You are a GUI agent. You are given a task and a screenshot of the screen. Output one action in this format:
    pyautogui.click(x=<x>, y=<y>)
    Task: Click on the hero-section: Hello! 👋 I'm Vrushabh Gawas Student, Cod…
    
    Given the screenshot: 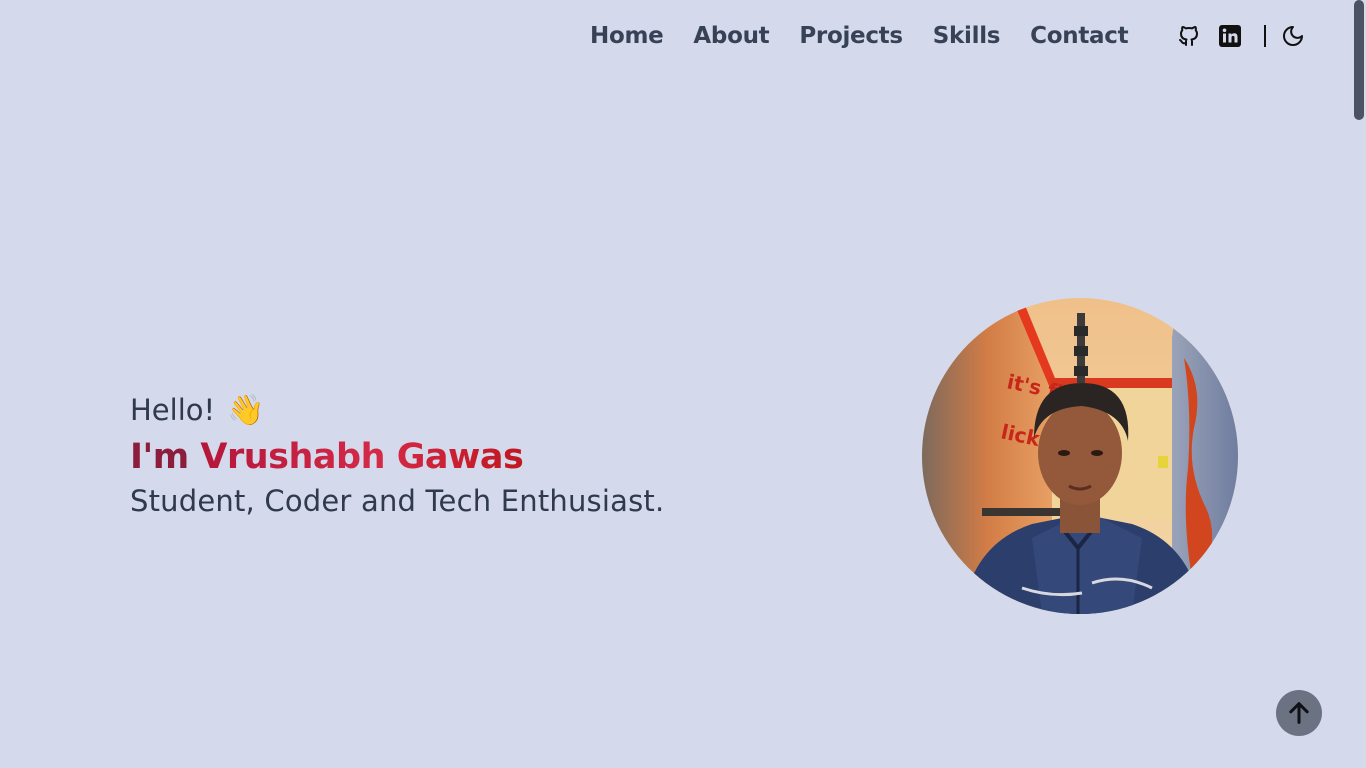 What is the action you would take?
    pyautogui.click(x=397, y=454)
    